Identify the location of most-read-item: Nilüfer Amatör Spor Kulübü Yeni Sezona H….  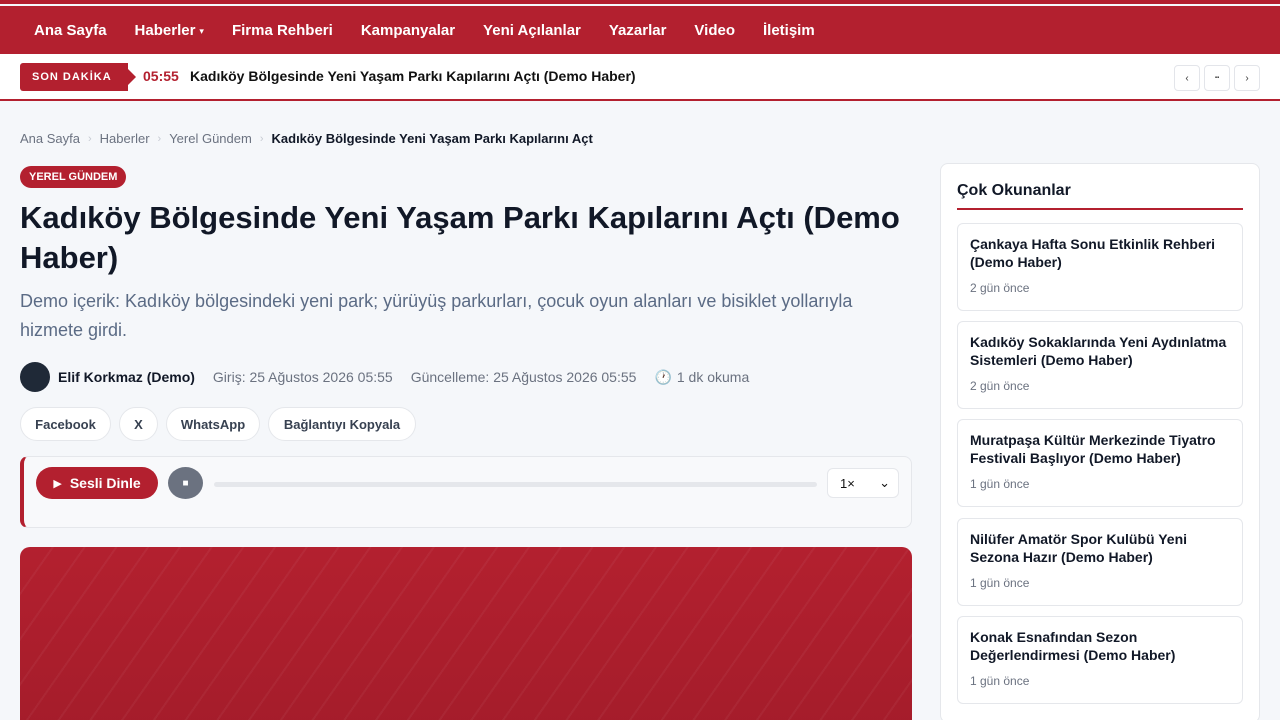
(1100, 562).